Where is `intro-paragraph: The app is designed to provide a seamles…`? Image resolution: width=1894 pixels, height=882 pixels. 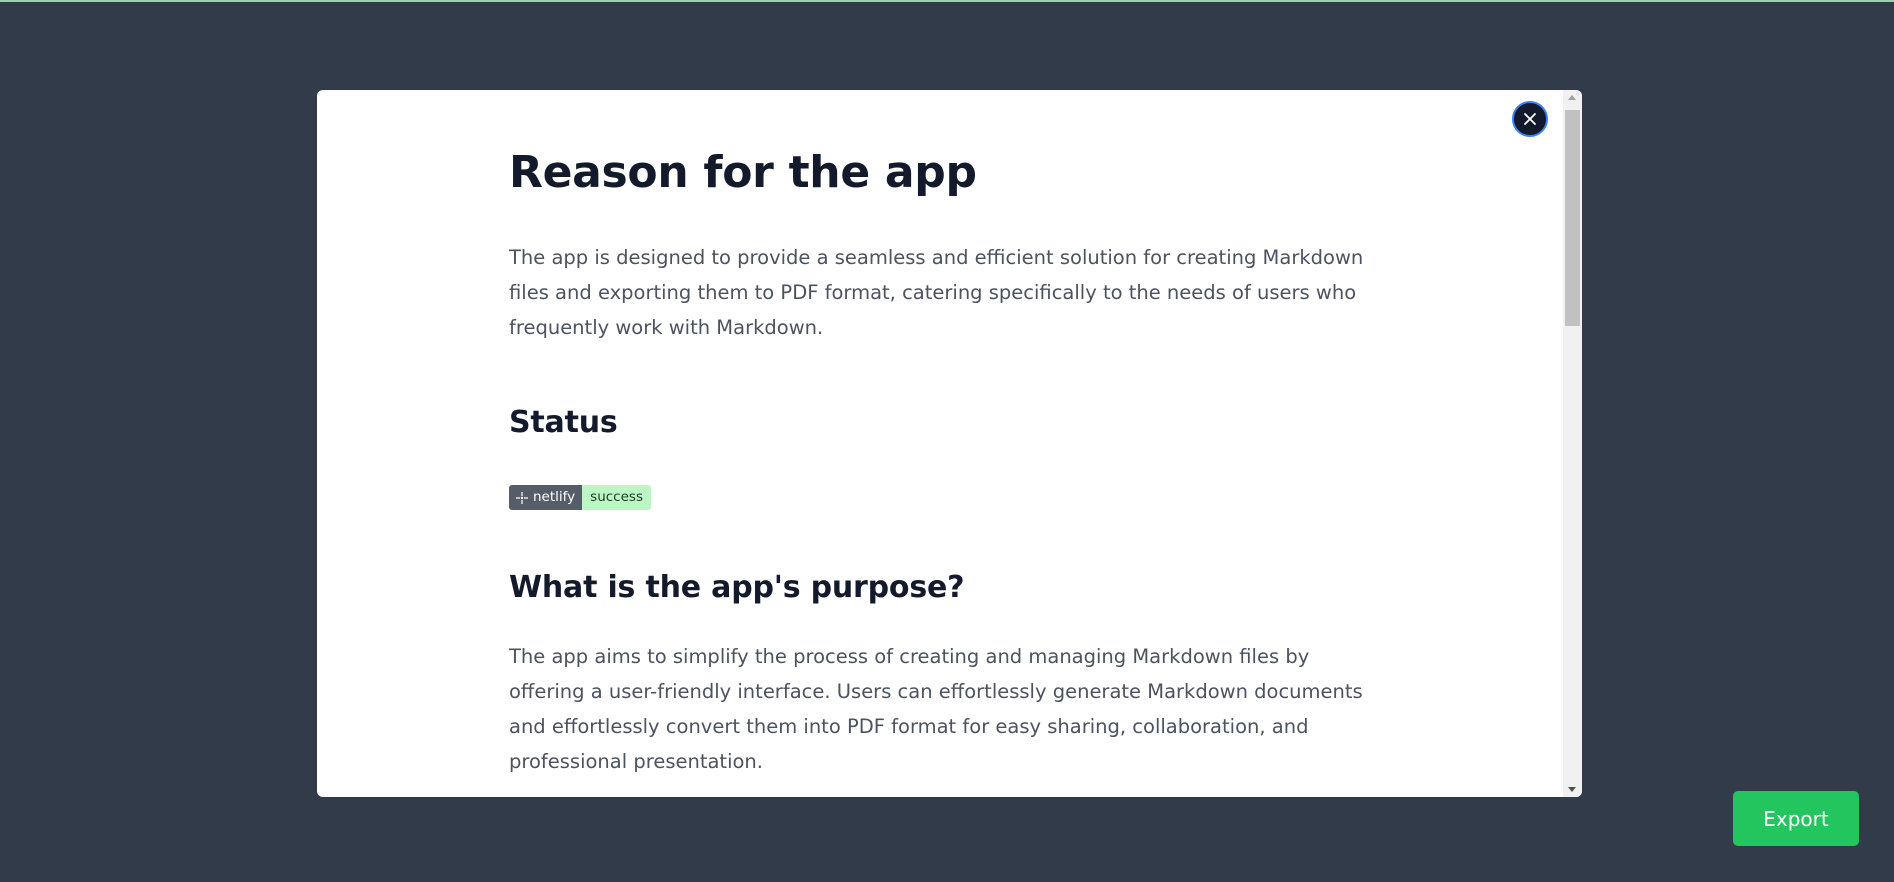
intro-paragraph: The app is designed to provide a seamles… is located at coordinates (936, 292).